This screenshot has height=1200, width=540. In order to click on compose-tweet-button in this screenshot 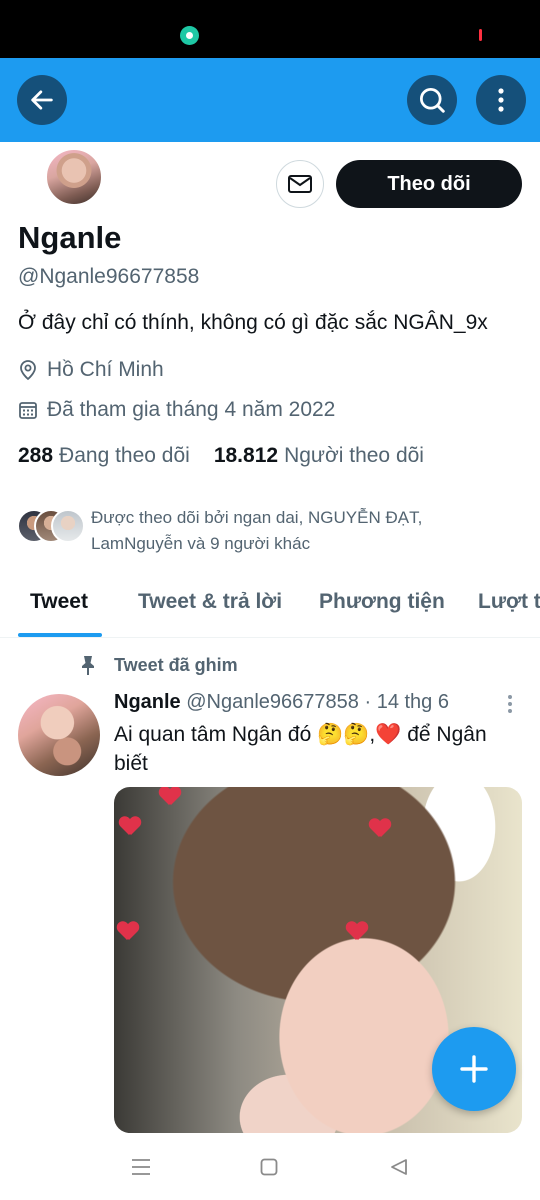, I will do `click(474, 1069)`.